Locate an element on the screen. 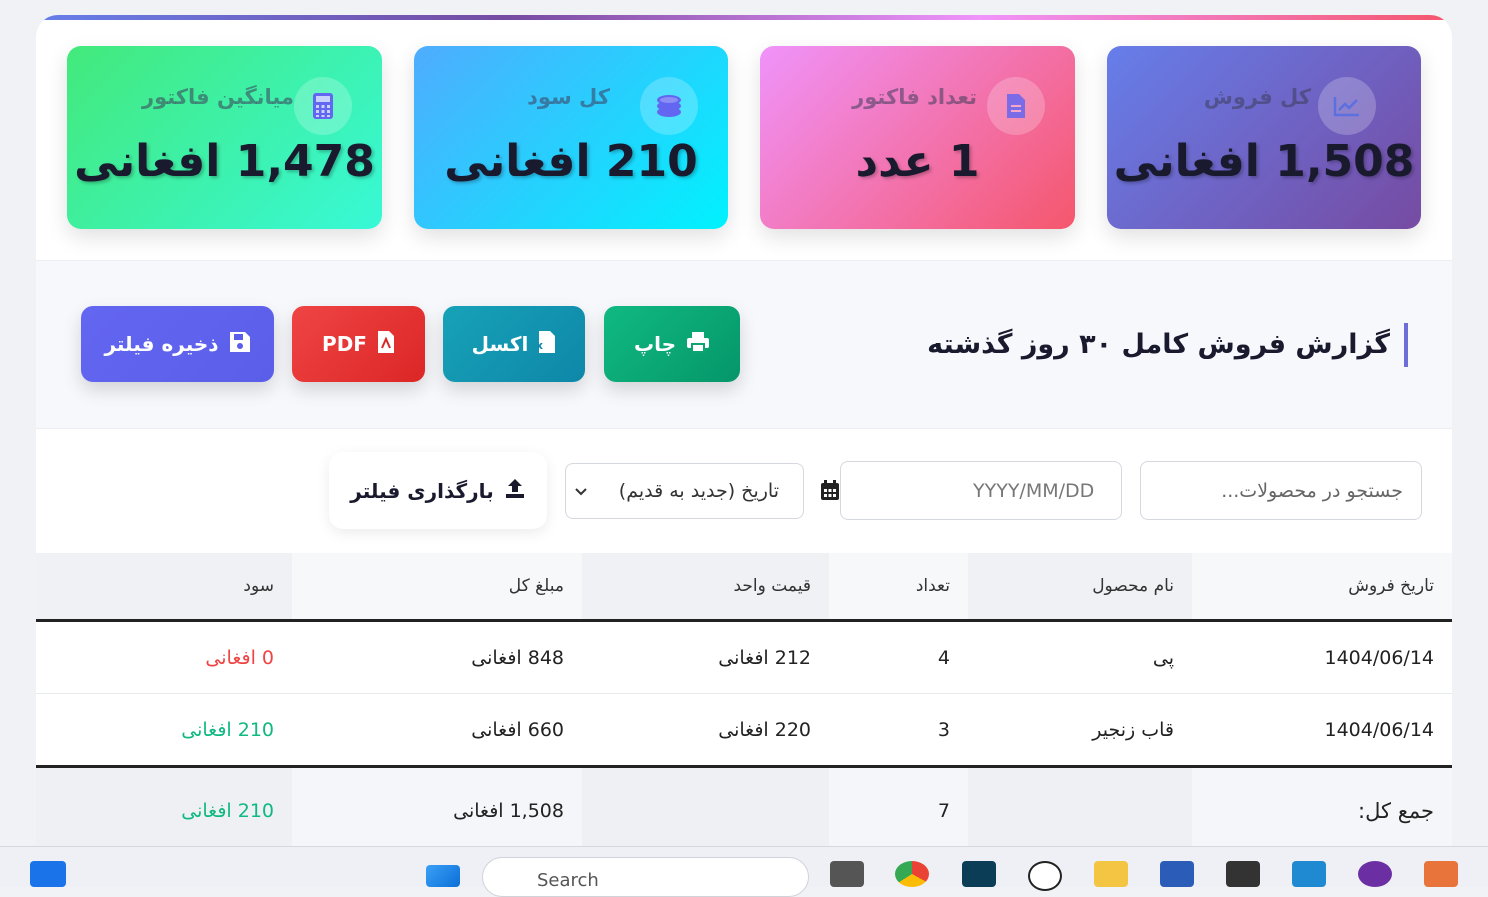 The width and height of the screenshot is (1488, 897). chevron-down-icon is located at coordinates (581, 491).